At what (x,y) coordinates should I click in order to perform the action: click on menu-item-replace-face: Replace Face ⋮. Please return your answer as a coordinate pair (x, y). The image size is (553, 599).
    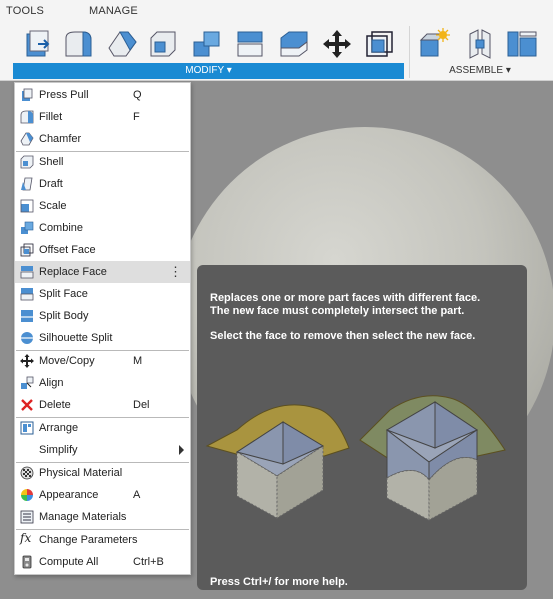
    Looking at the image, I should click on (102, 272).